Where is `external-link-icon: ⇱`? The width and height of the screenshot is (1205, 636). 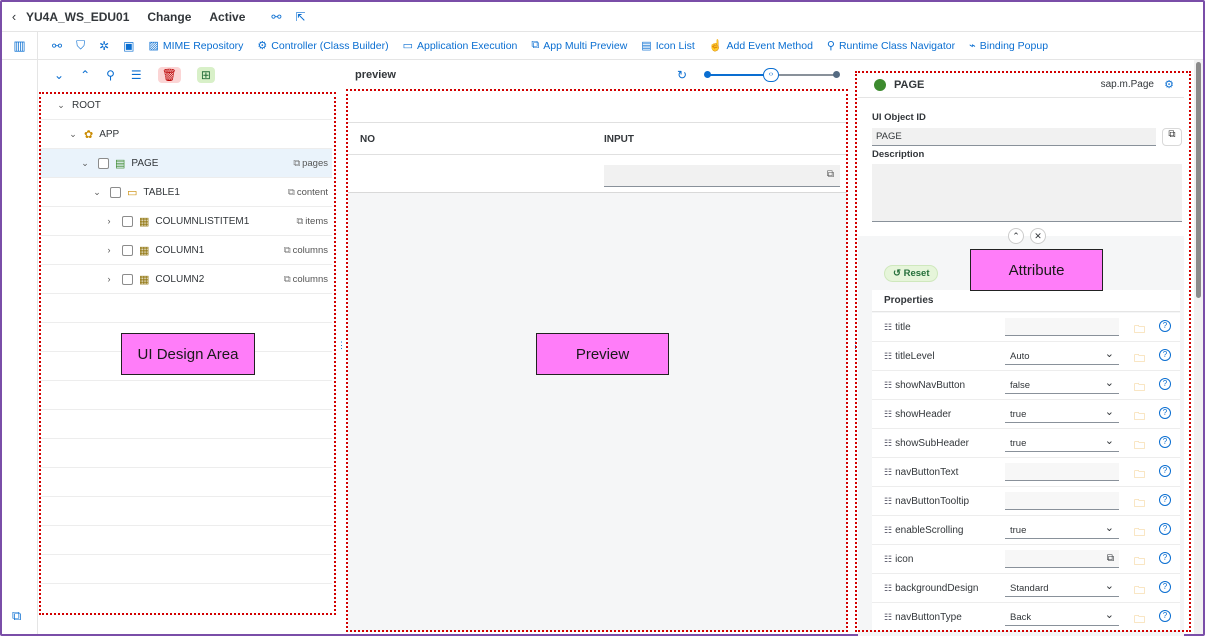 external-link-icon: ⇱ is located at coordinates (300, 17).